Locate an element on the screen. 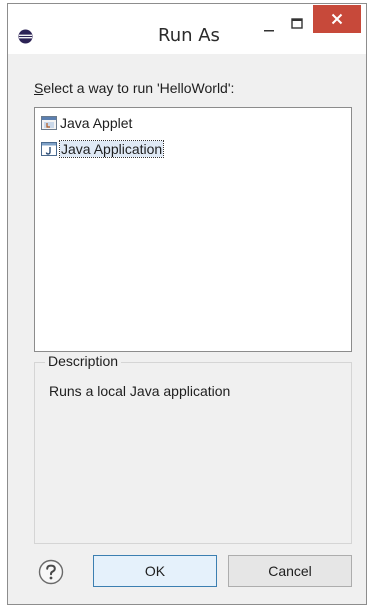 This screenshot has width=375, height=609. prompt-accelerator: S is located at coordinates (39, 88).